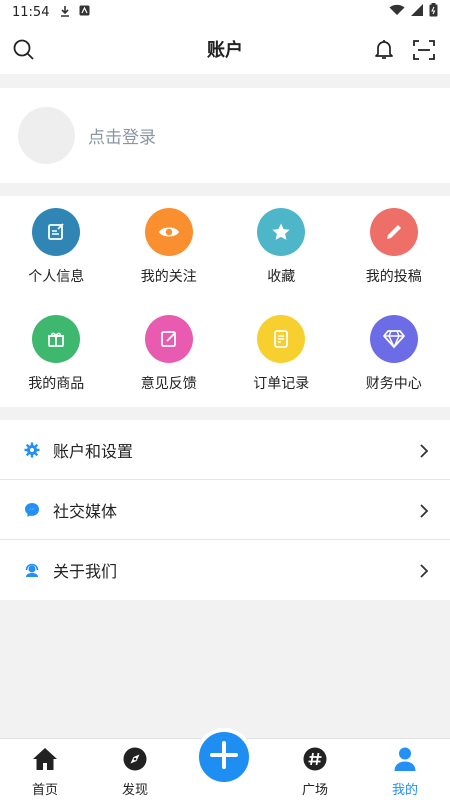 The height and width of the screenshot is (800, 450). Describe the element at coordinates (85, 571) in the screenshot. I see `menu-label: 关于我们` at that location.